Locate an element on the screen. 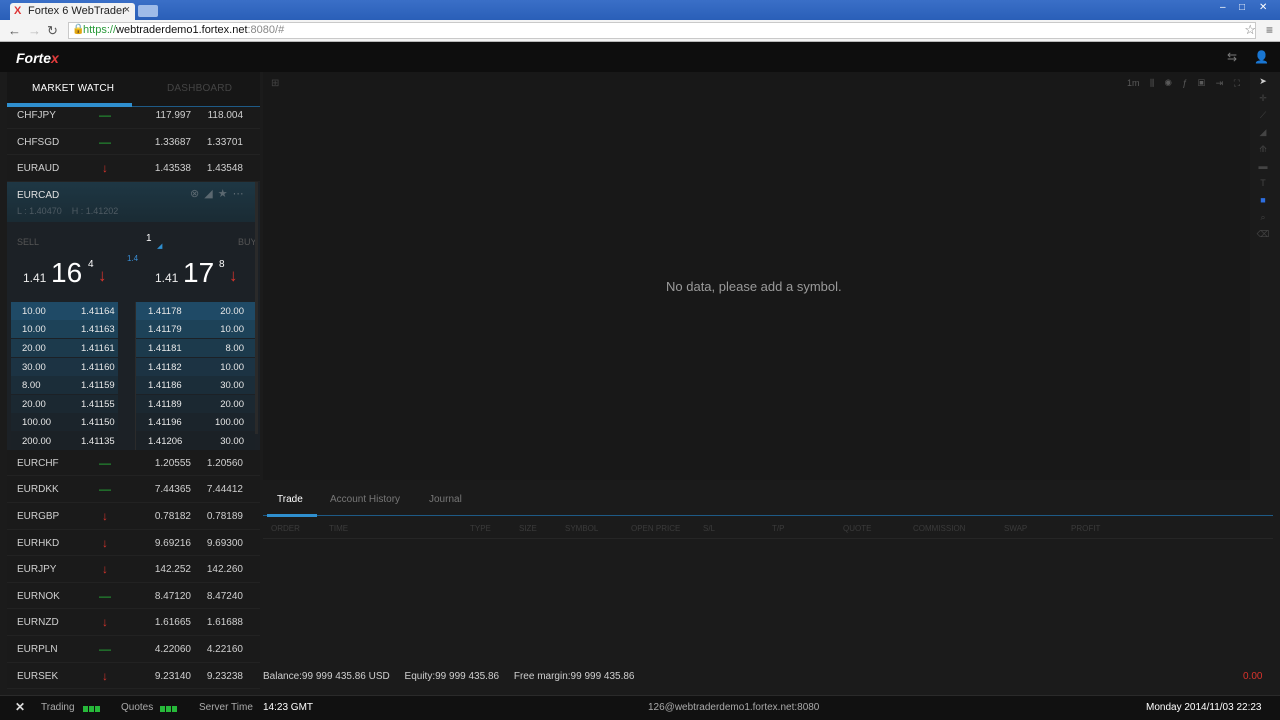 The height and width of the screenshot is (720, 1280). tab-market-watch: MARKET WATCH is located at coordinates (73, 88).